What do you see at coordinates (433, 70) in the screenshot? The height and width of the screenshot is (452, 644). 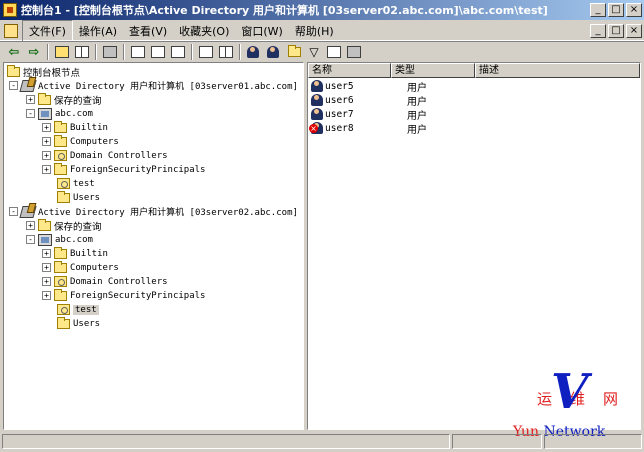 I see `column-header-type: 类型` at bounding box center [433, 70].